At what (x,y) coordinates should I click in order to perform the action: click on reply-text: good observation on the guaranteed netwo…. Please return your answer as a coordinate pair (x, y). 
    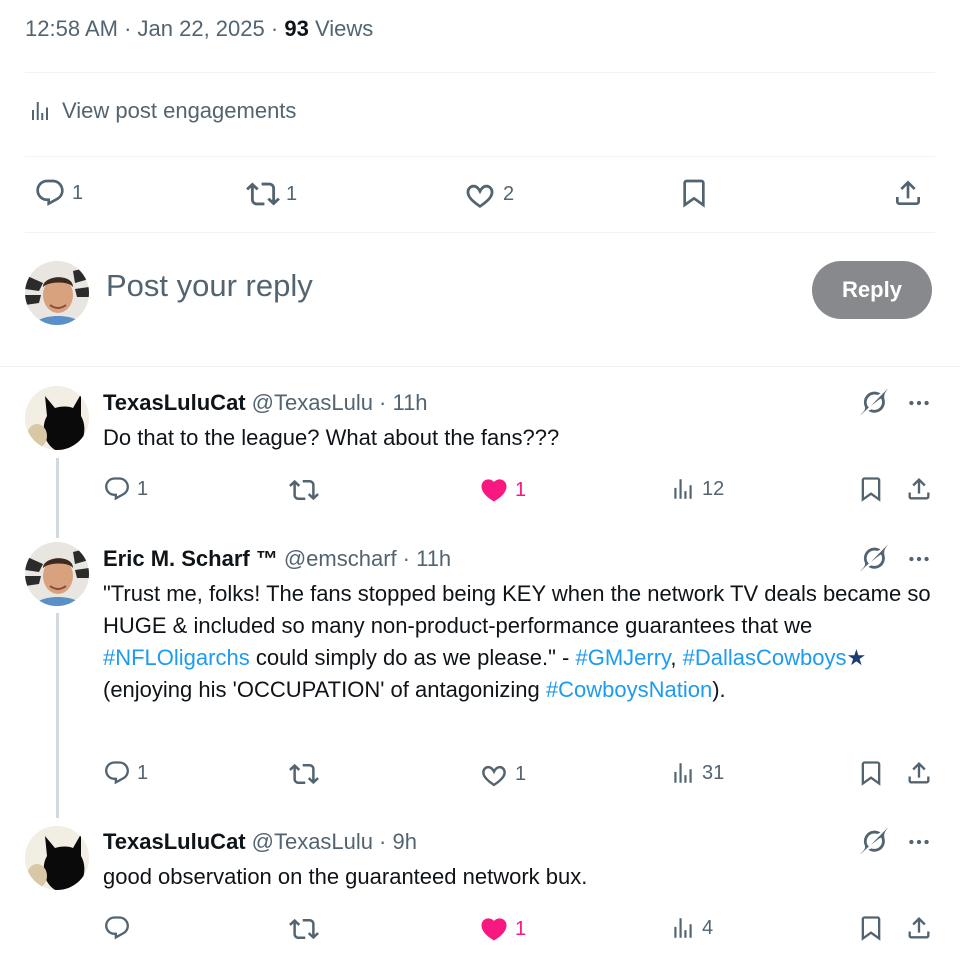
    Looking at the image, I should click on (345, 876).